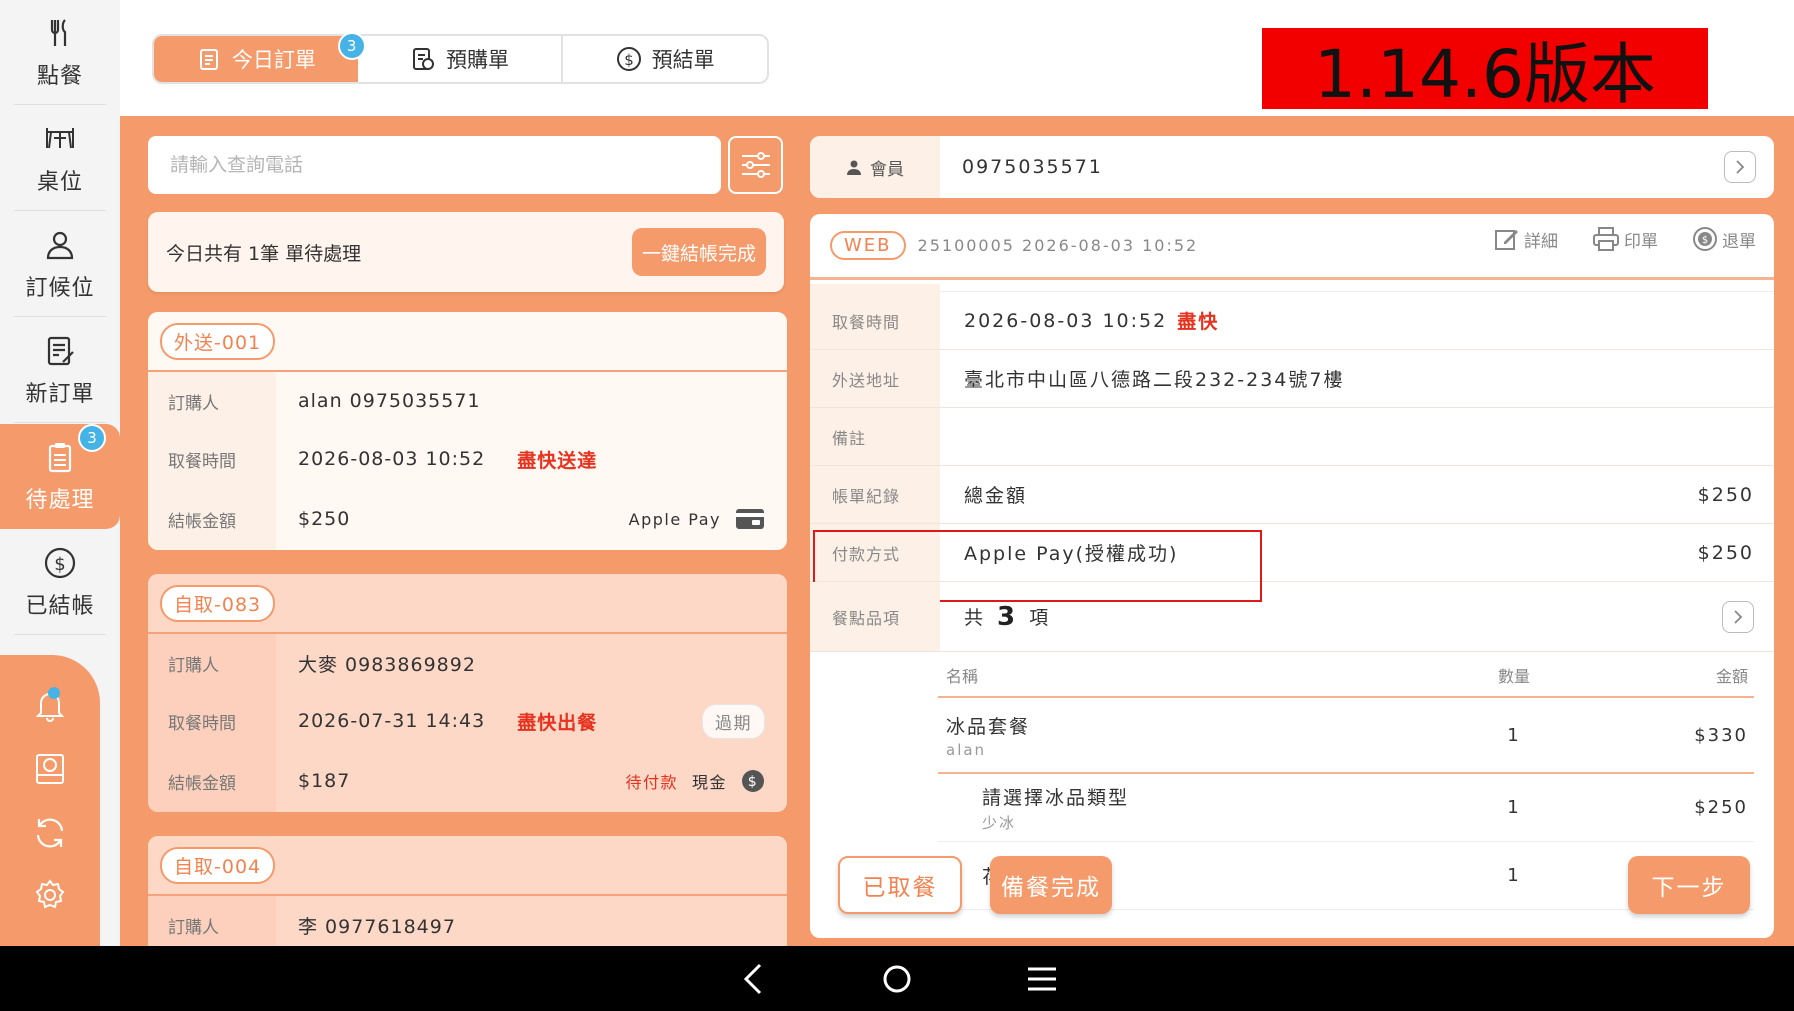  I want to click on settings-icon, so click(50, 895).